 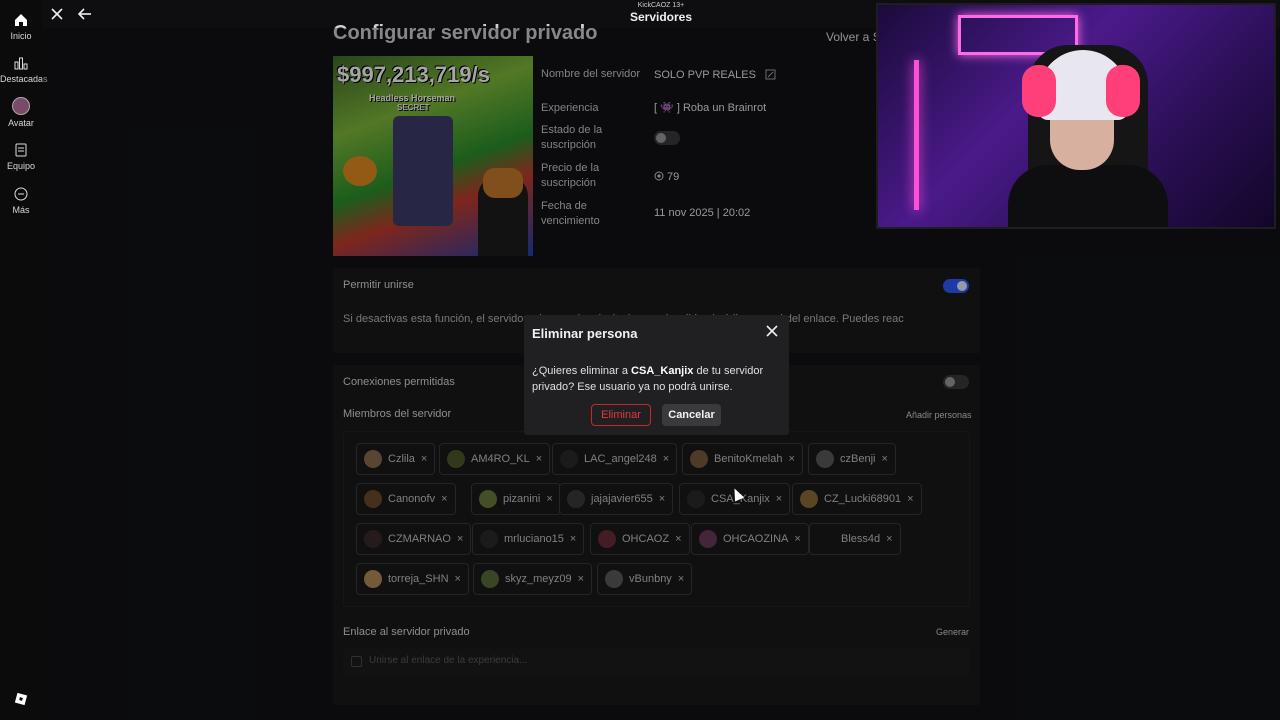 What do you see at coordinates (24, 360) in the screenshot?
I see `sidebar: Inicio Destacadas Avatar Equipo Más` at bounding box center [24, 360].